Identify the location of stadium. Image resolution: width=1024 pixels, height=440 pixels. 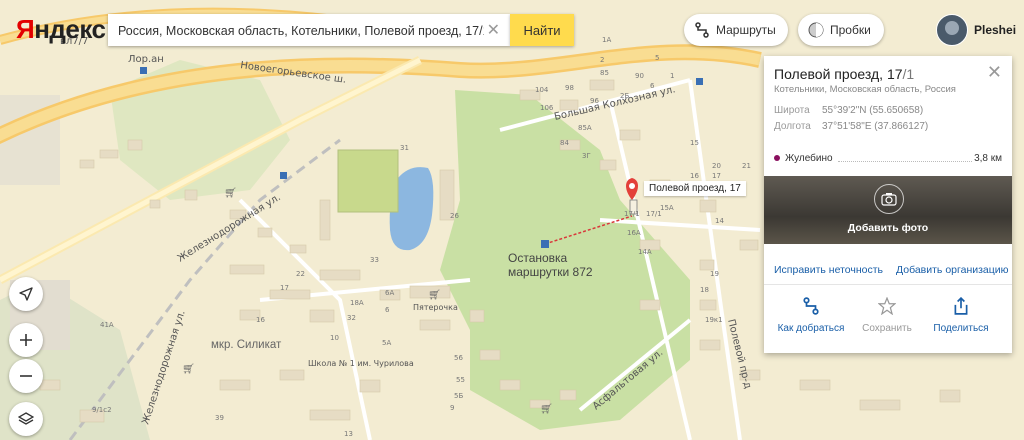
(368, 181).